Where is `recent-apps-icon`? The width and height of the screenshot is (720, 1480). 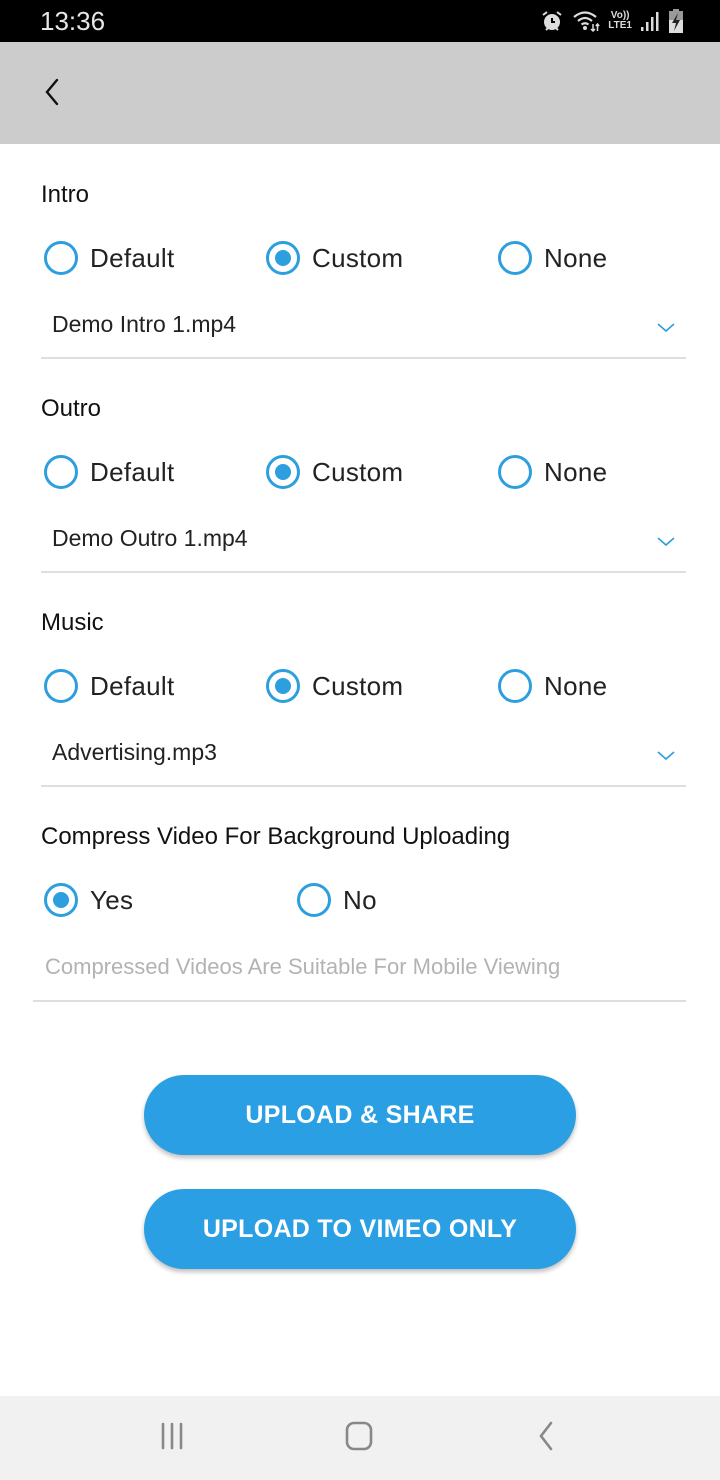 recent-apps-icon is located at coordinates (172, 1438).